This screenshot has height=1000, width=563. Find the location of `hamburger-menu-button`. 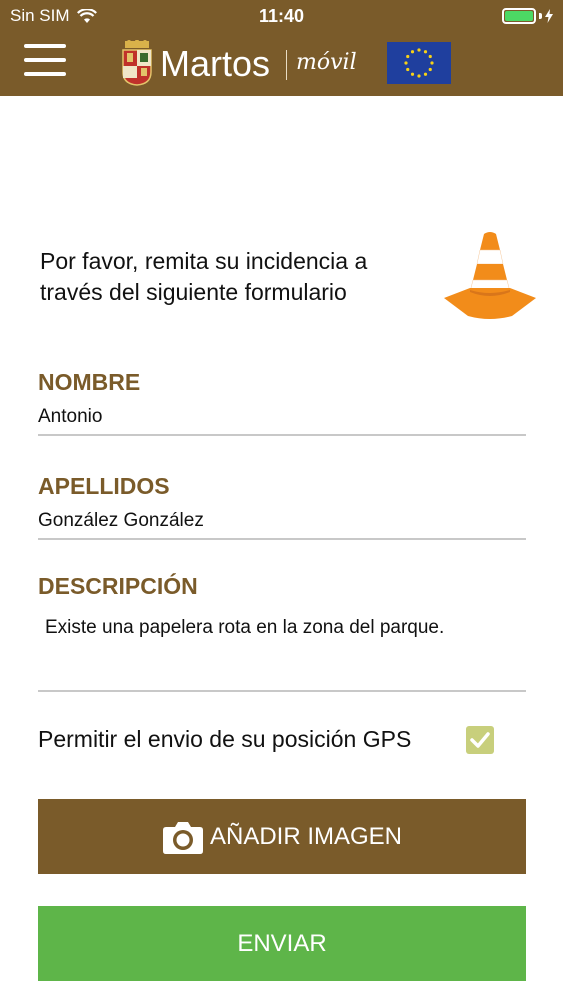

hamburger-menu-button is located at coordinates (46, 62).